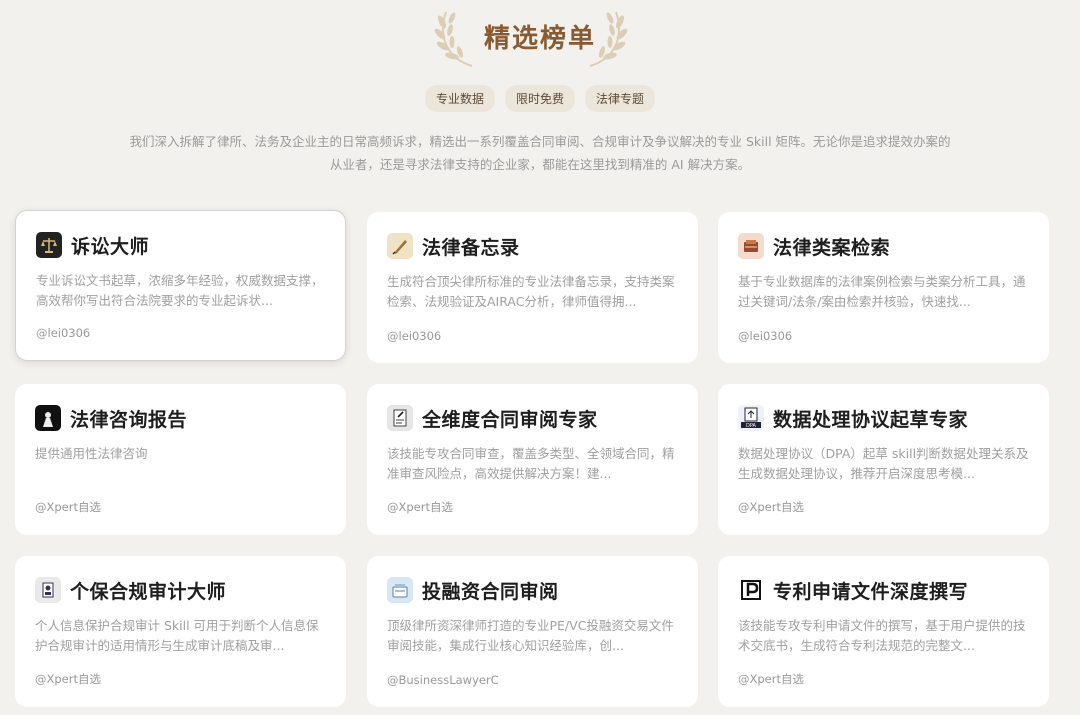 The height and width of the screenshot is (715, 1080). I want to click on page-title: 精选榜单, so click(539, 39).